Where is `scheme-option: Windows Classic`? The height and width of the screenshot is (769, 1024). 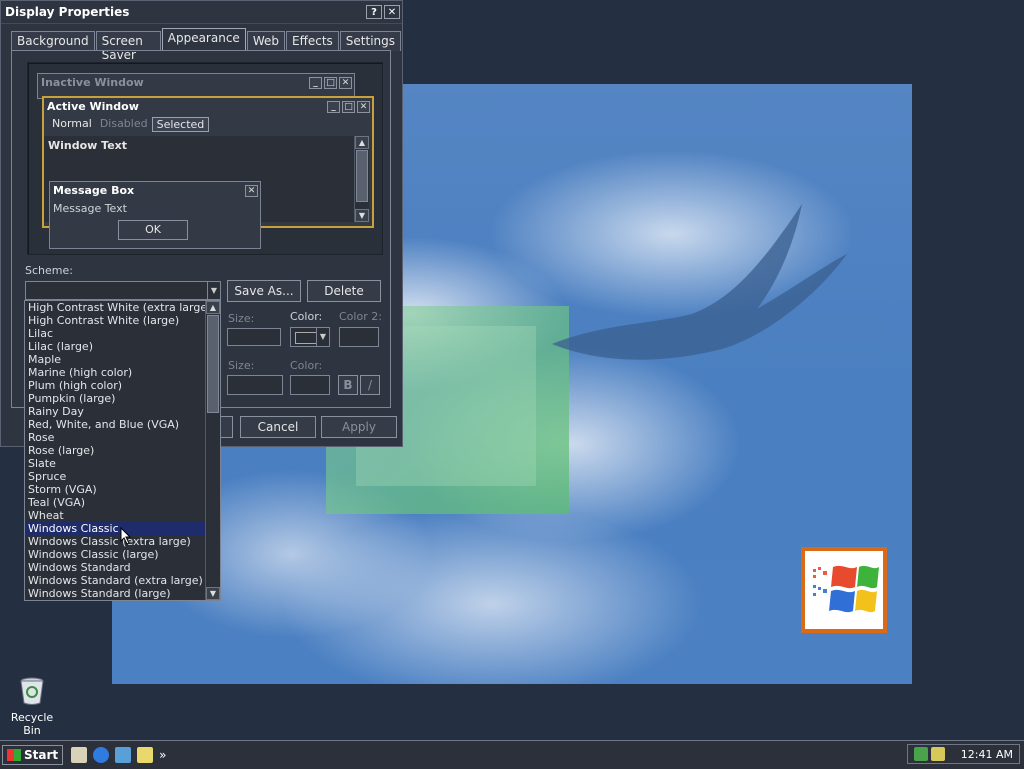
scheme-option: Windows Classic is located at coordinates (115, 528).